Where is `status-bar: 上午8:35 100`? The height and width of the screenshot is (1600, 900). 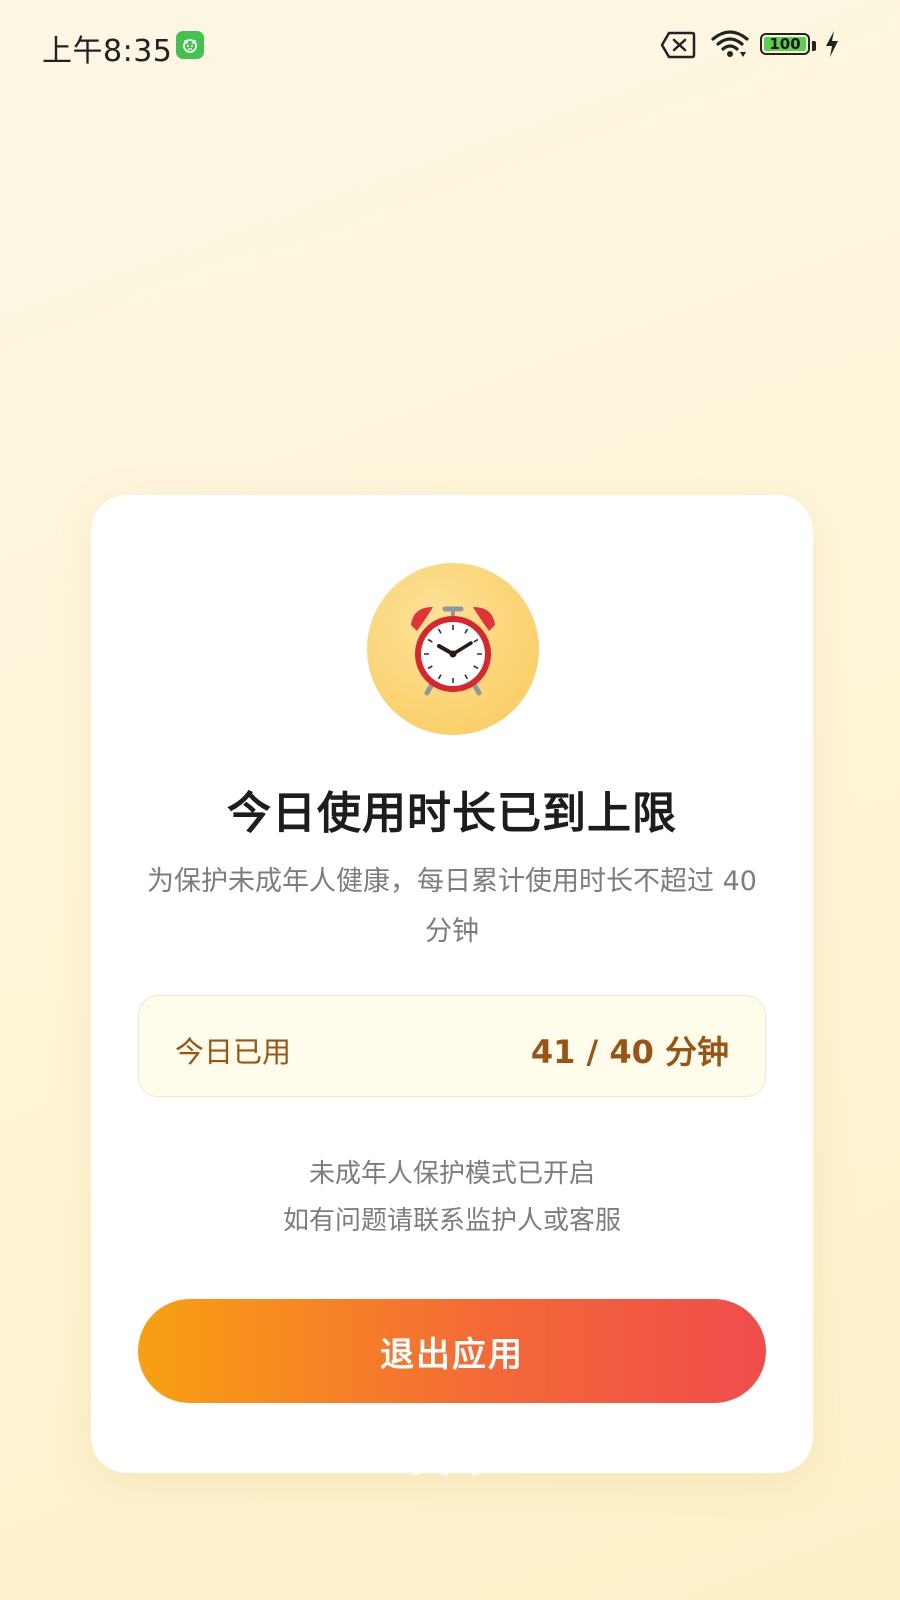
status-bar: 上午8:35 100 is located at coordinates (450, 45).